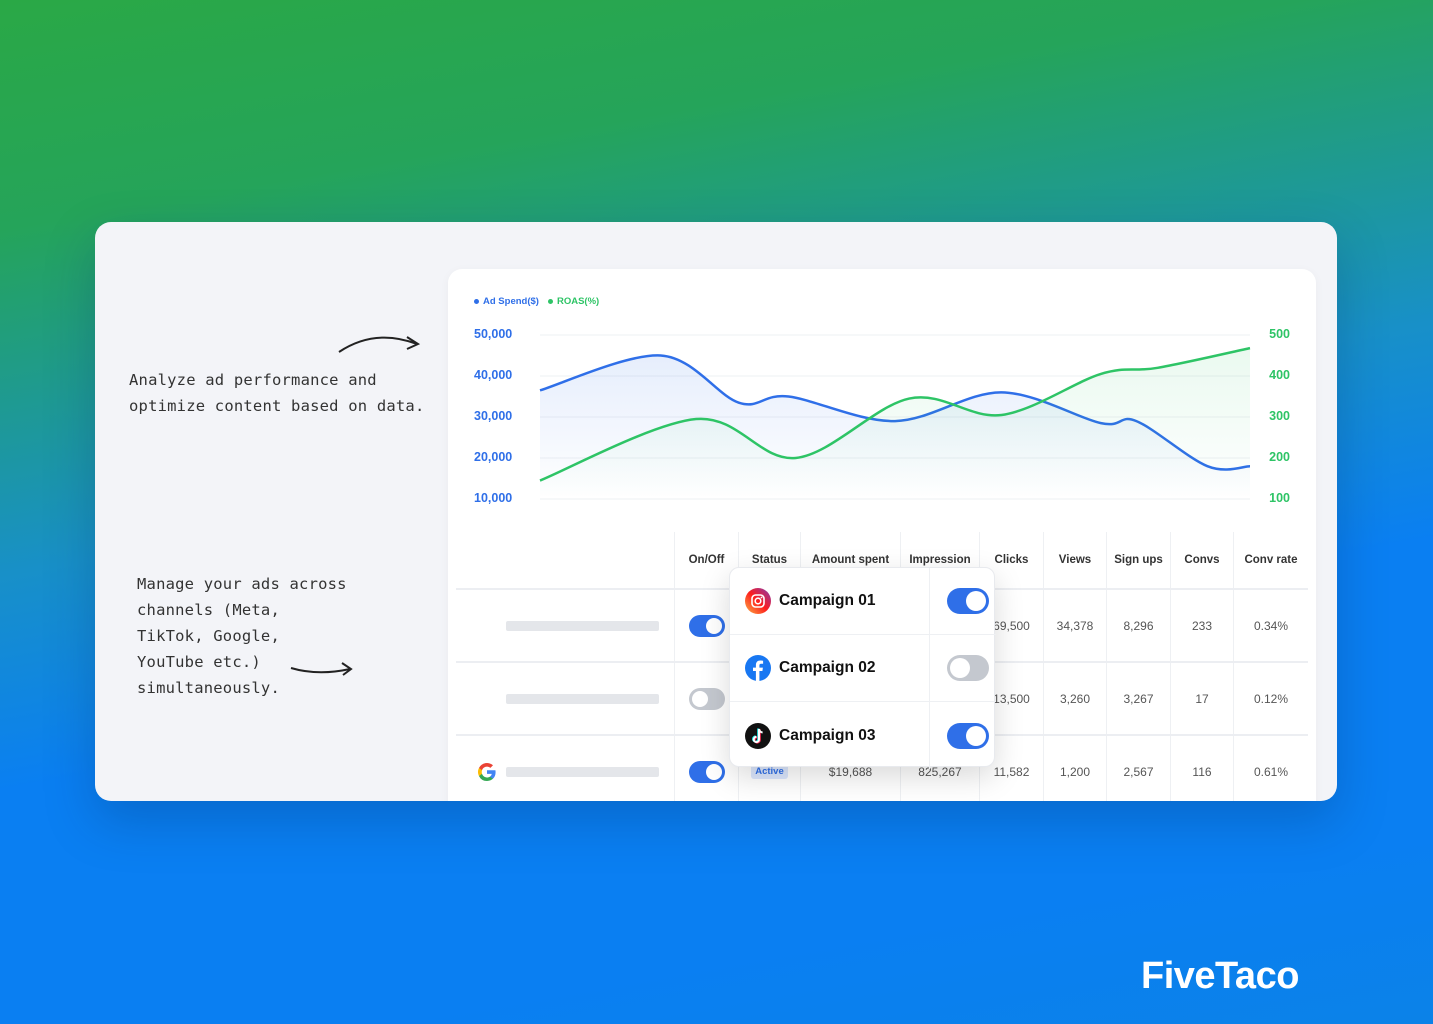  I want to click on table-cell: 8,296, so click(1139, 625).